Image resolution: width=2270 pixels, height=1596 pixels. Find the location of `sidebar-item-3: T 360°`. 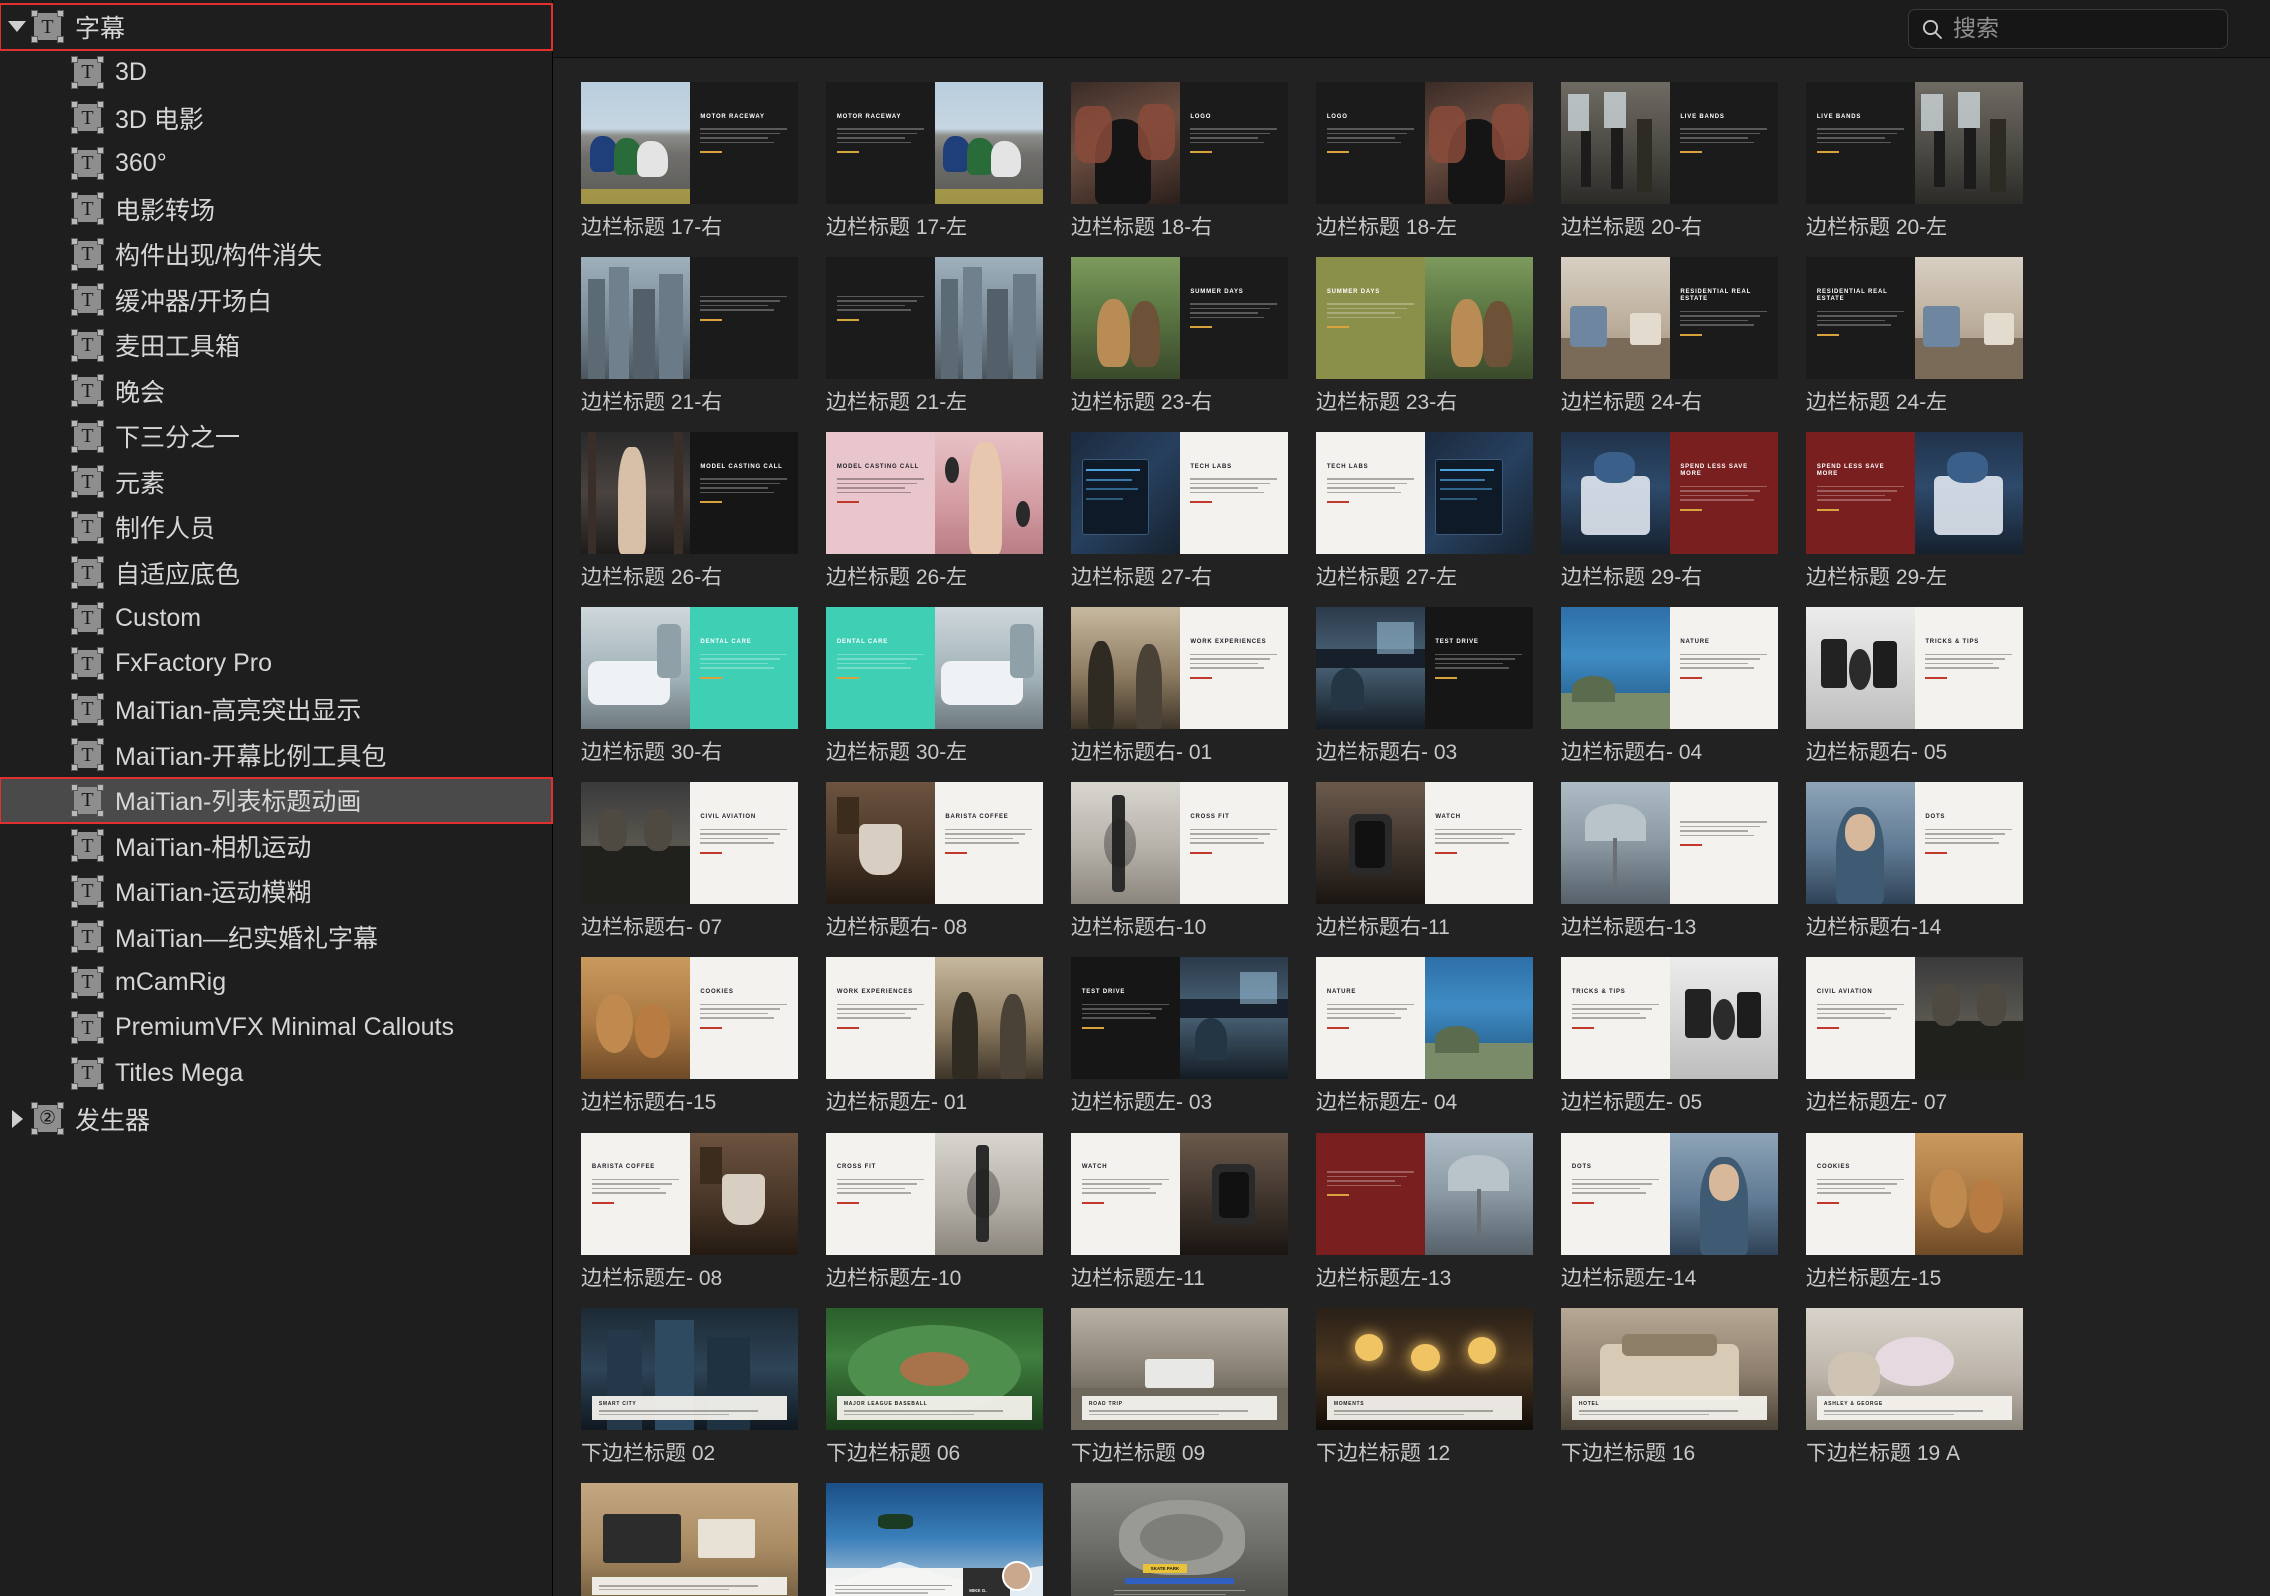

sidebar-item-3: T 360° is located at coordinates (276, 164).